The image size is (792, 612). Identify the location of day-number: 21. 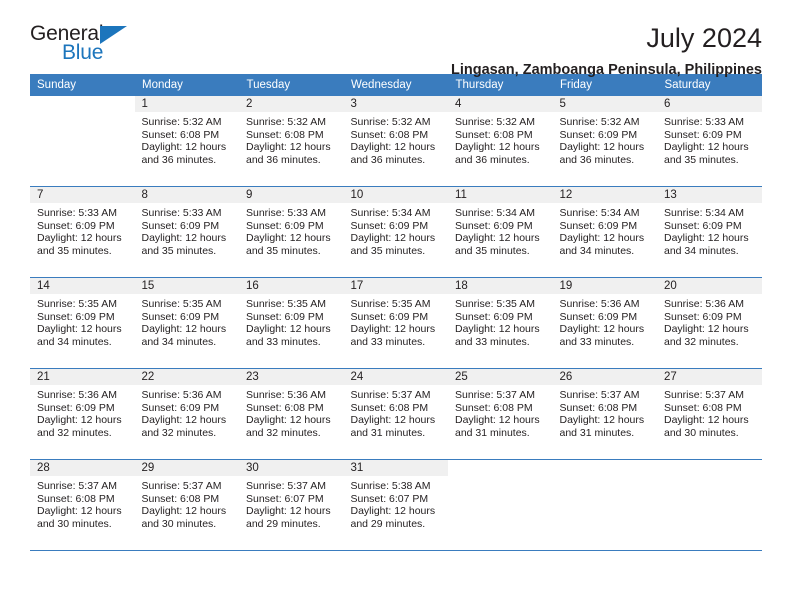
(82, 377).